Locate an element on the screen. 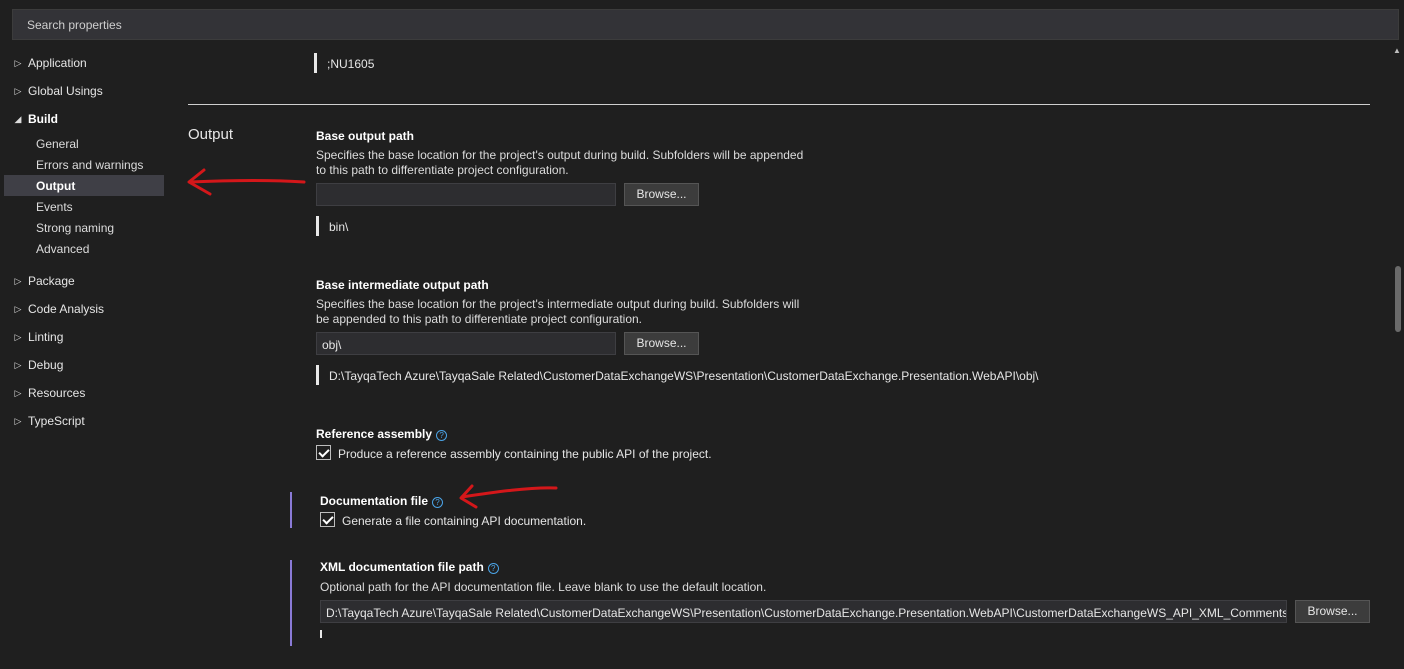 The width and height of the screenshot is (1404, 669). section-divider is located at coordinates (779, 104).